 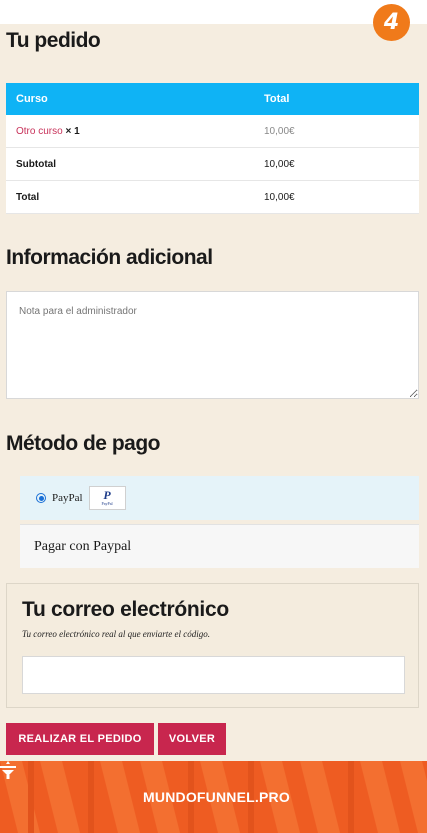 What do you see at coordinates (336, 164) in the screenshot?
I see `subtotal-value: 10,00€` at bounding box center [336, 164].